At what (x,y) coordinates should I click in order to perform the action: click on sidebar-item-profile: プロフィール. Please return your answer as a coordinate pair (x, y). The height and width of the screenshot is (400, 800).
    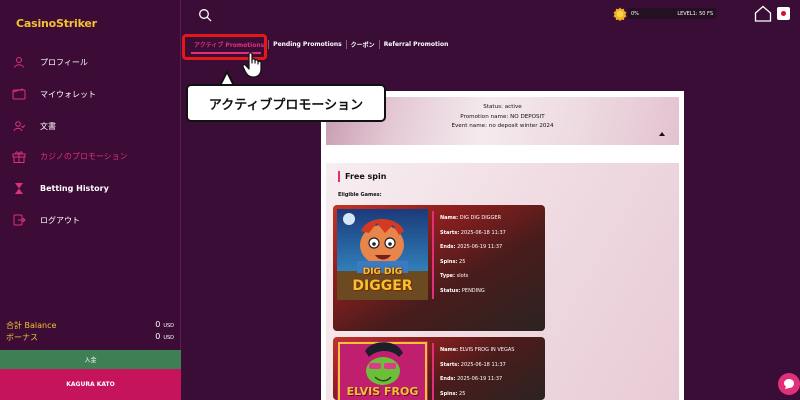
    Looking at the image, I should click on (49, 62).